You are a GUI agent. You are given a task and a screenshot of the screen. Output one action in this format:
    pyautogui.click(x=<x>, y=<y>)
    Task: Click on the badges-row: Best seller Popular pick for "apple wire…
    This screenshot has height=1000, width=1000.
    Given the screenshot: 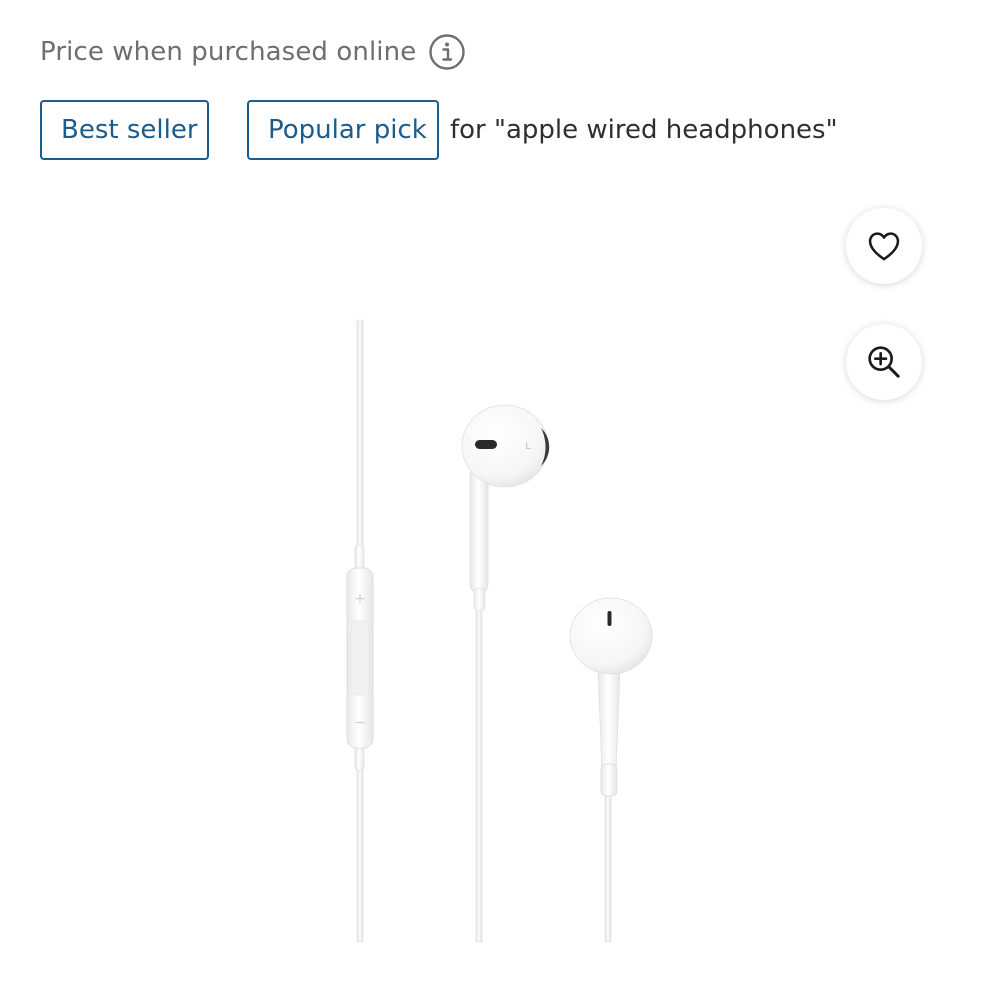 What is the action you would take?
    pyautogui.click(x=439, y=130)
    